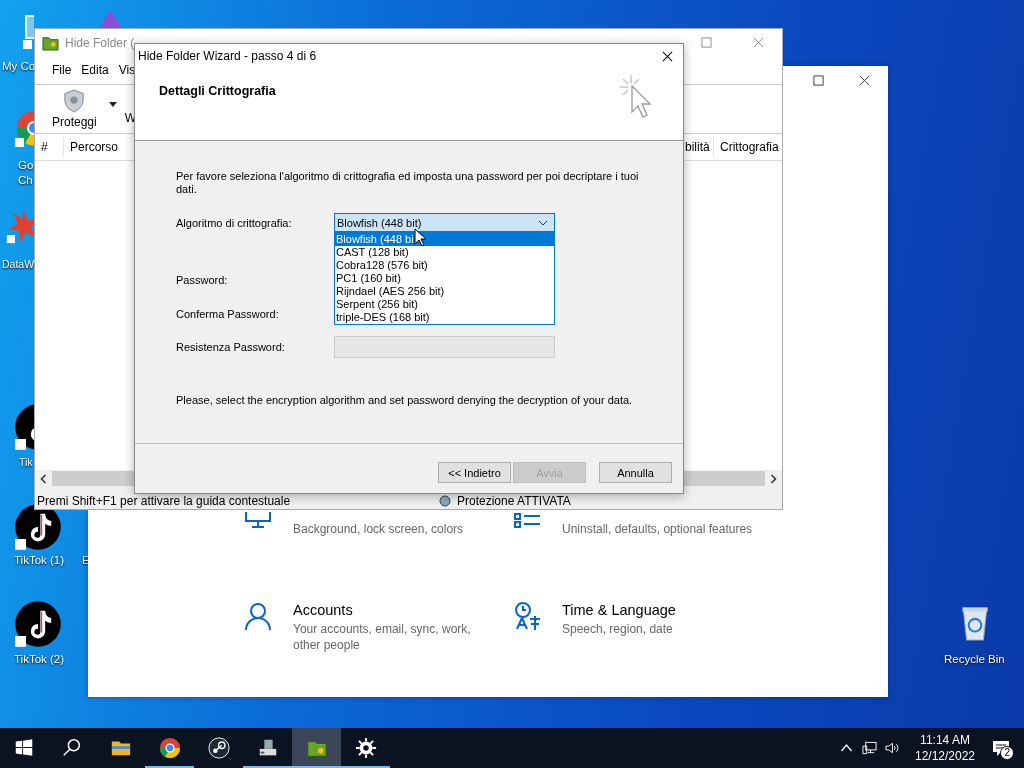 This screenshot has height=768, width=1024. I want to click on status-text: Premi Shift+F1 per attivare la guida contestuale, so click(164, 501).